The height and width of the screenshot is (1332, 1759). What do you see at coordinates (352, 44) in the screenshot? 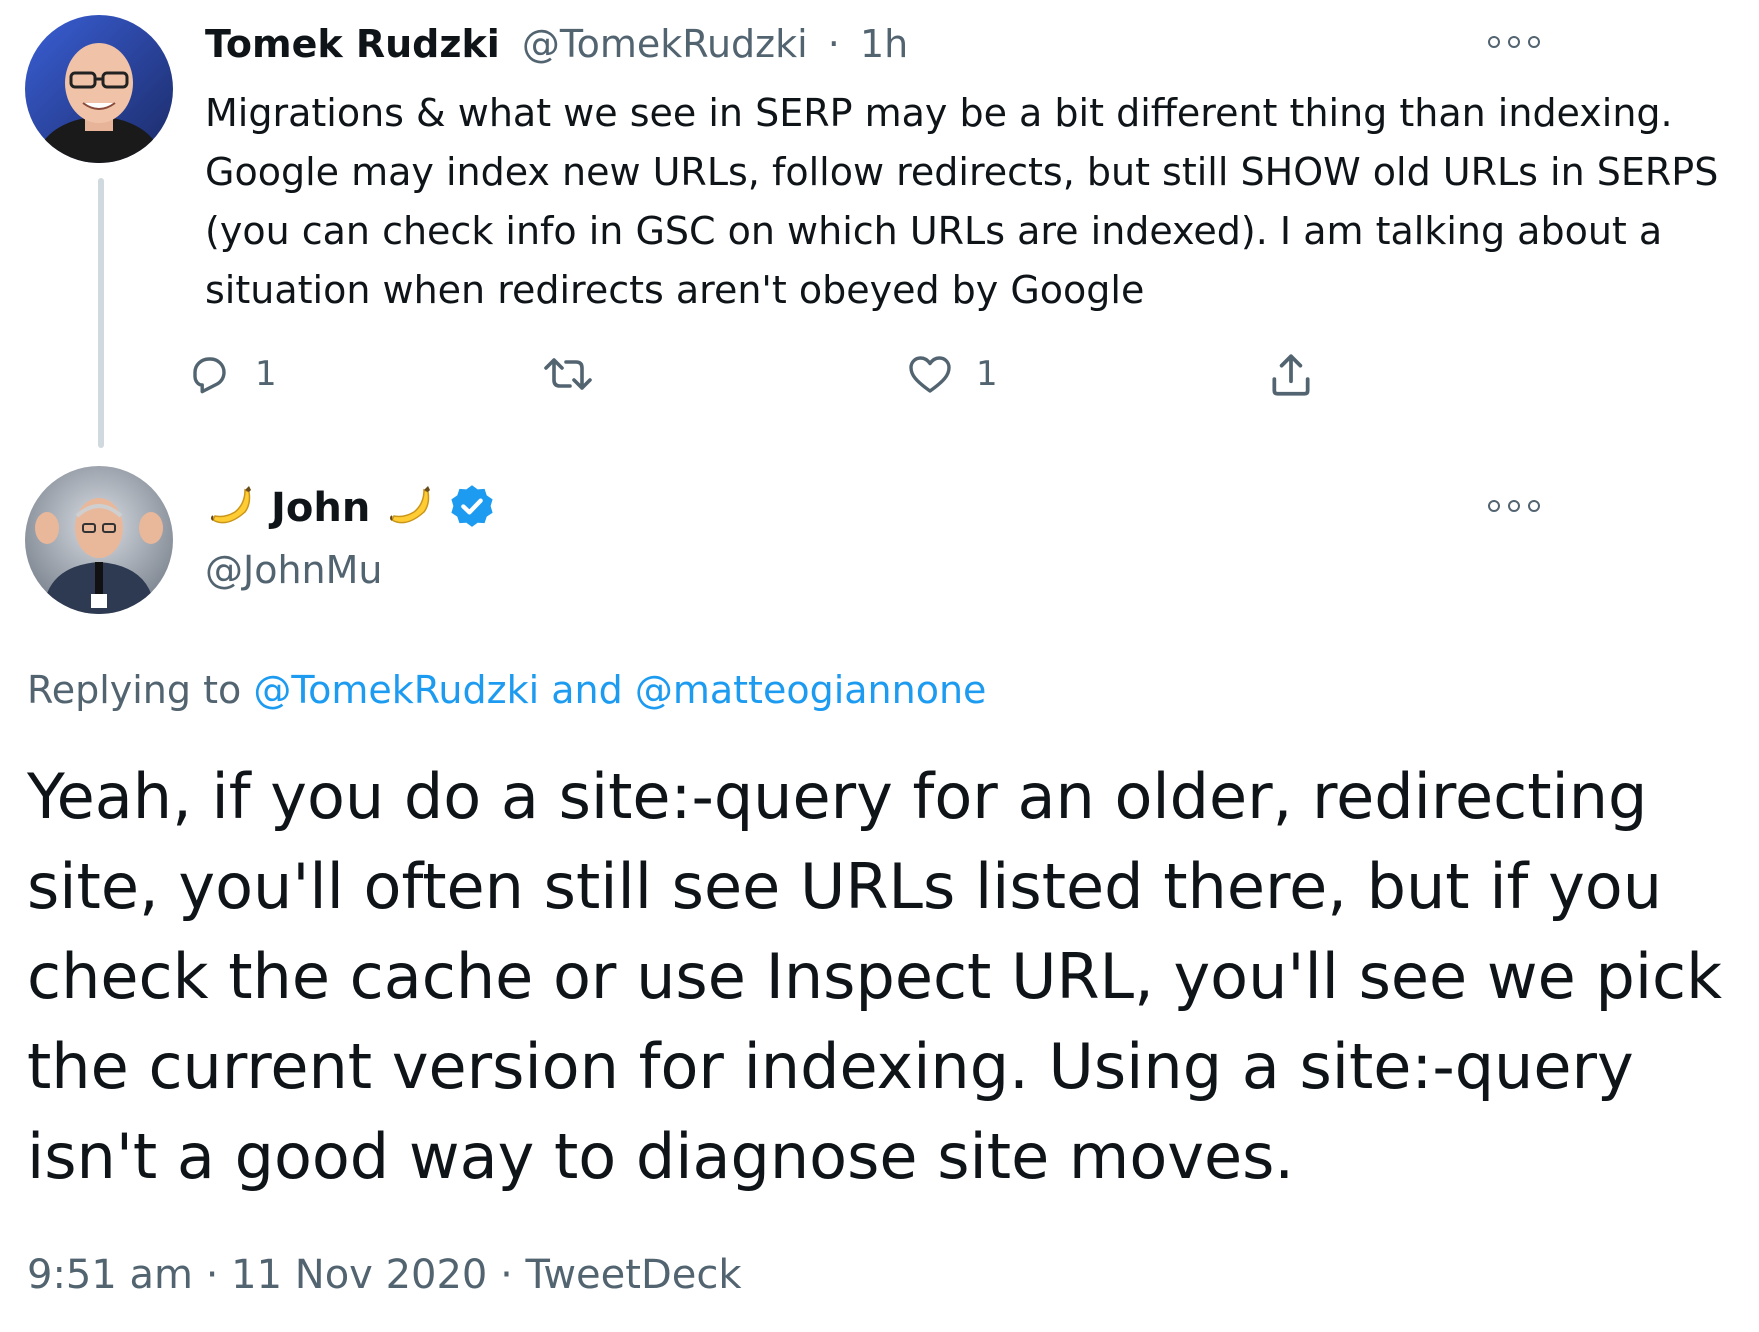
I see `author-name: Tomek Rudzki` at bounding box center [352, 44].